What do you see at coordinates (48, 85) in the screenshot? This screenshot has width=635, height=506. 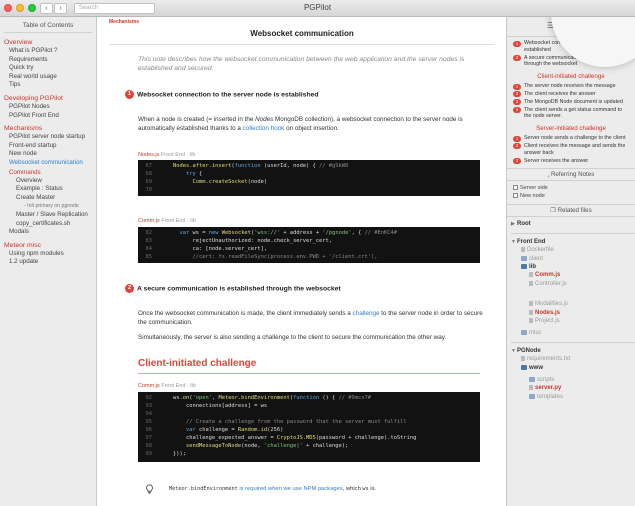 I see `toc-item: Tips` at bounding box center [48, 85].